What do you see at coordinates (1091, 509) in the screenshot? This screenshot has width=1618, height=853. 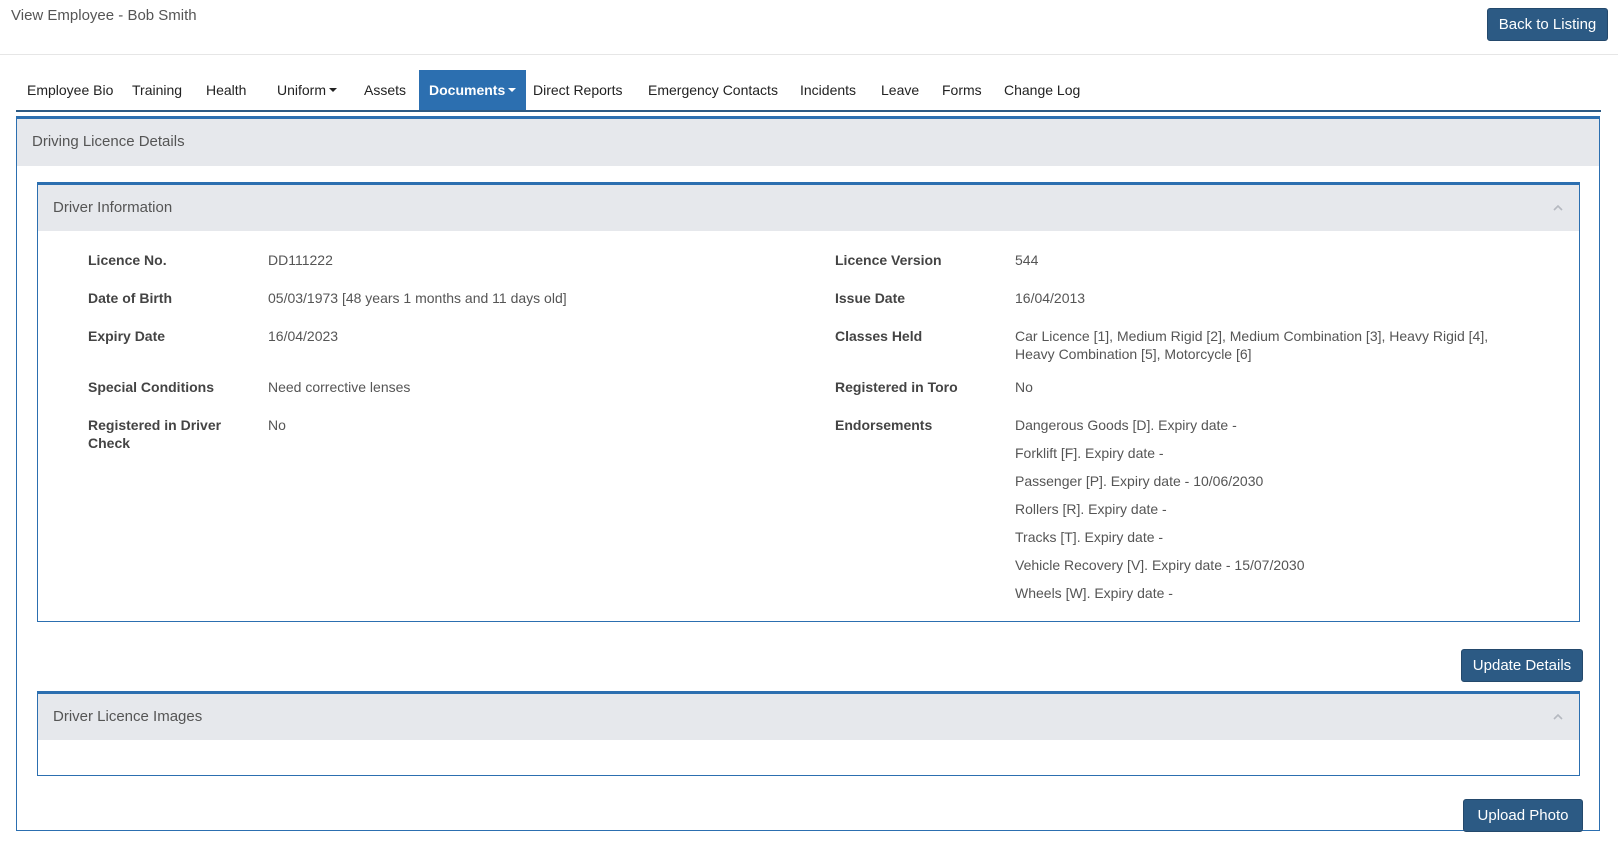 I see `endorsement-item: Rollers [R]. Expiry date -` at bounding box center [1091, 509].